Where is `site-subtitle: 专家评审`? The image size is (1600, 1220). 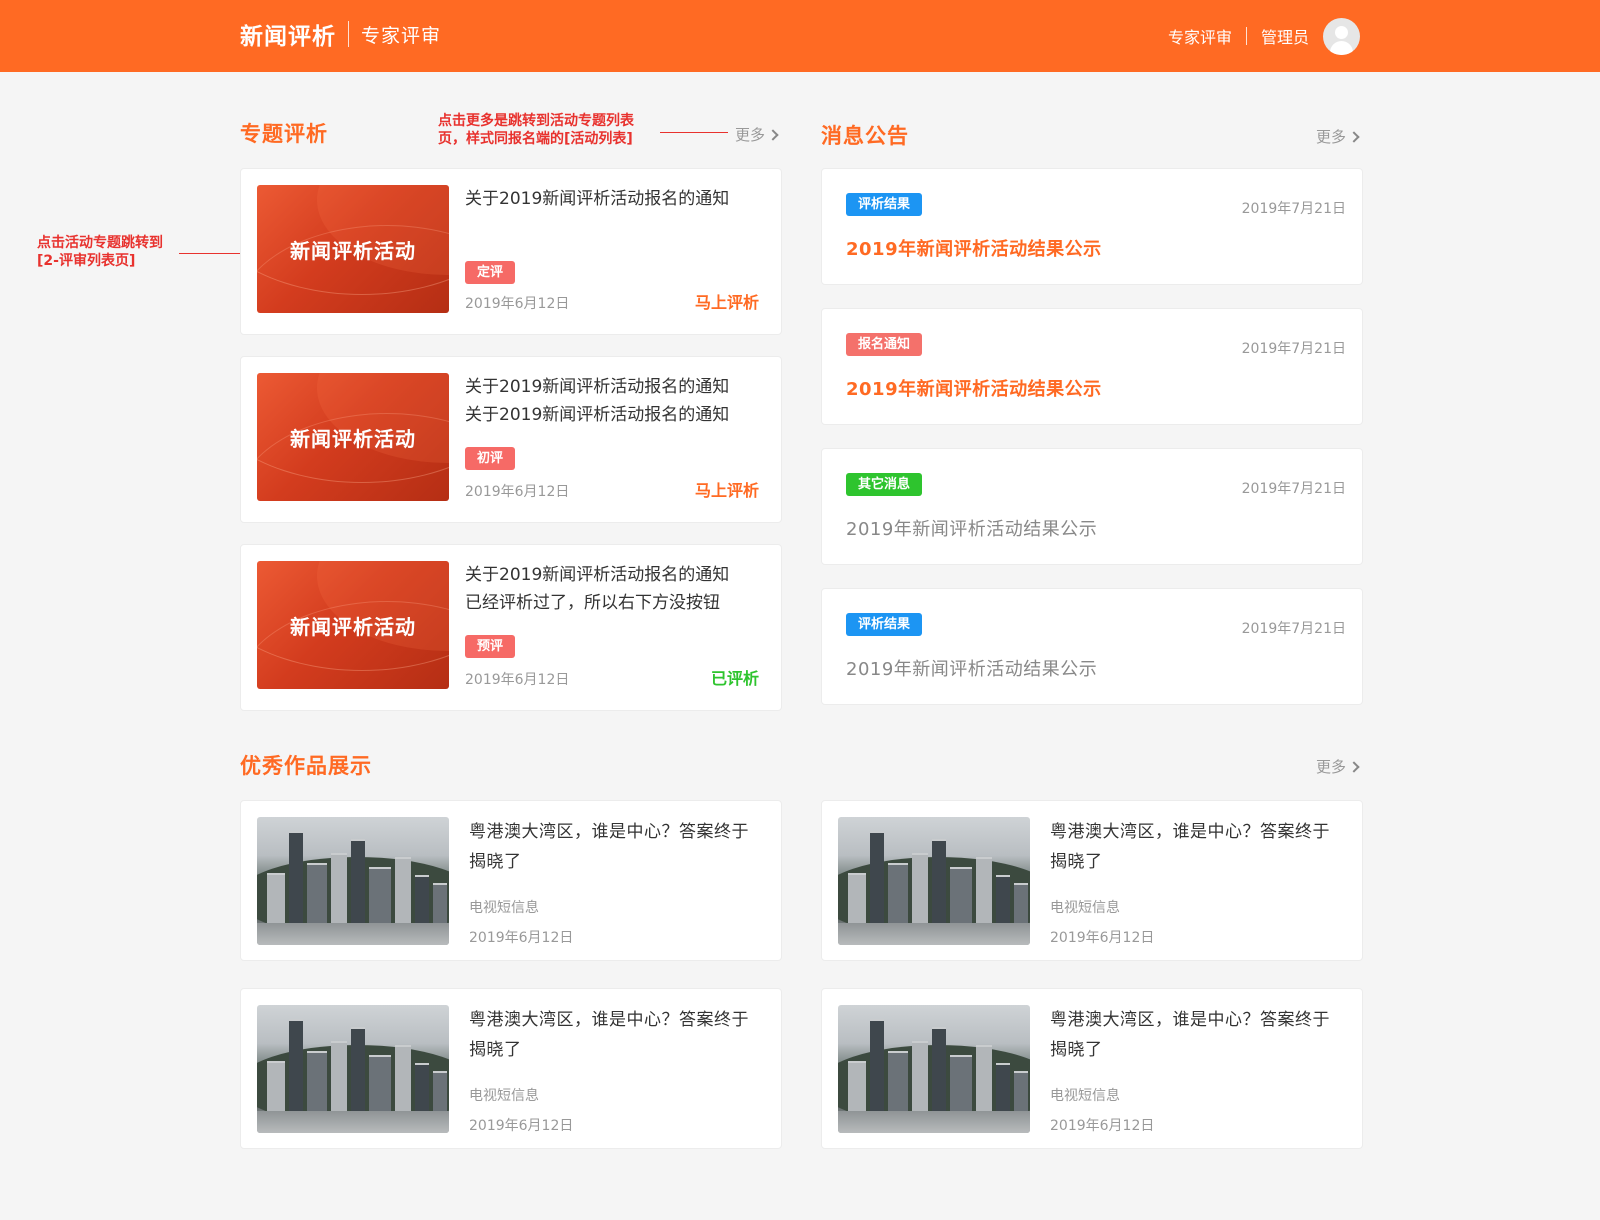
site-subtitle: 专家评审 is located at coordinates (401, 35).